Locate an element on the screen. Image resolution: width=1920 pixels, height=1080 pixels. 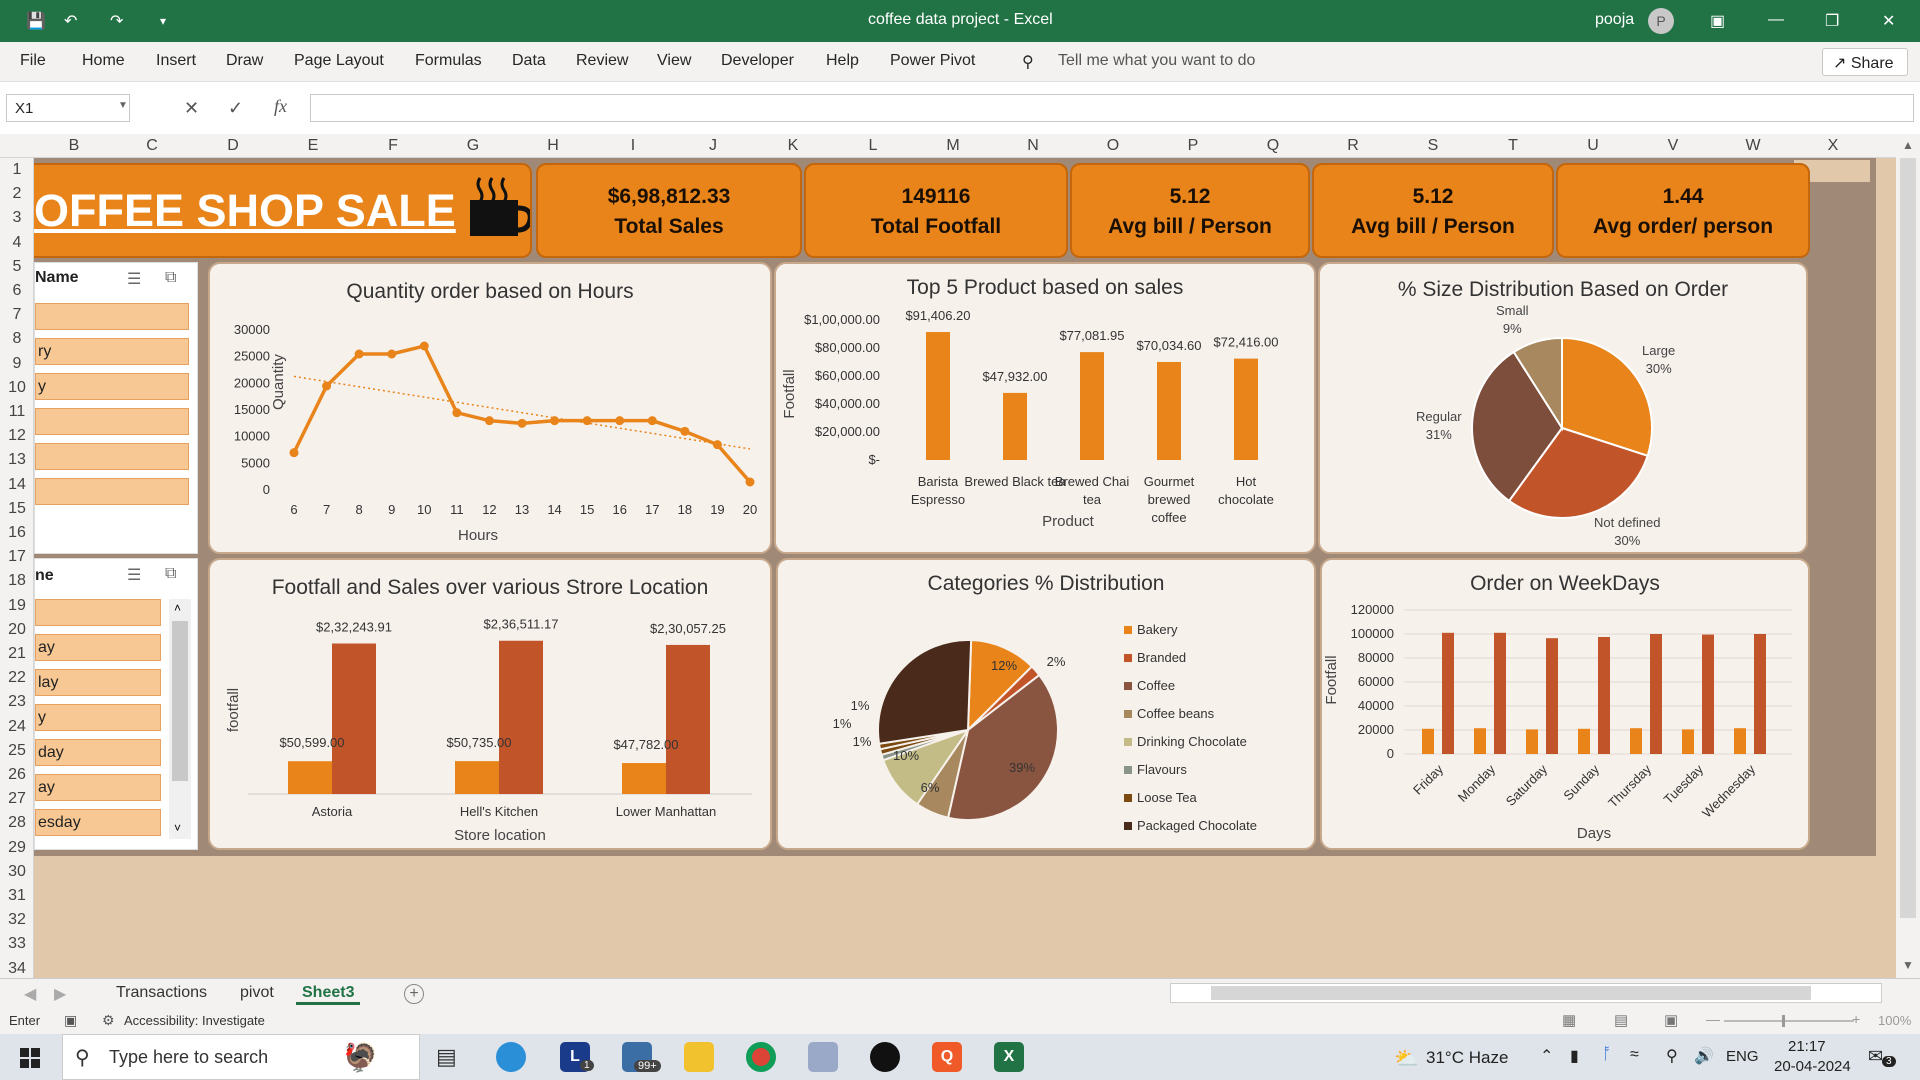
page-break-view-icon: ▣ is located at coordinates (1671, 1020).